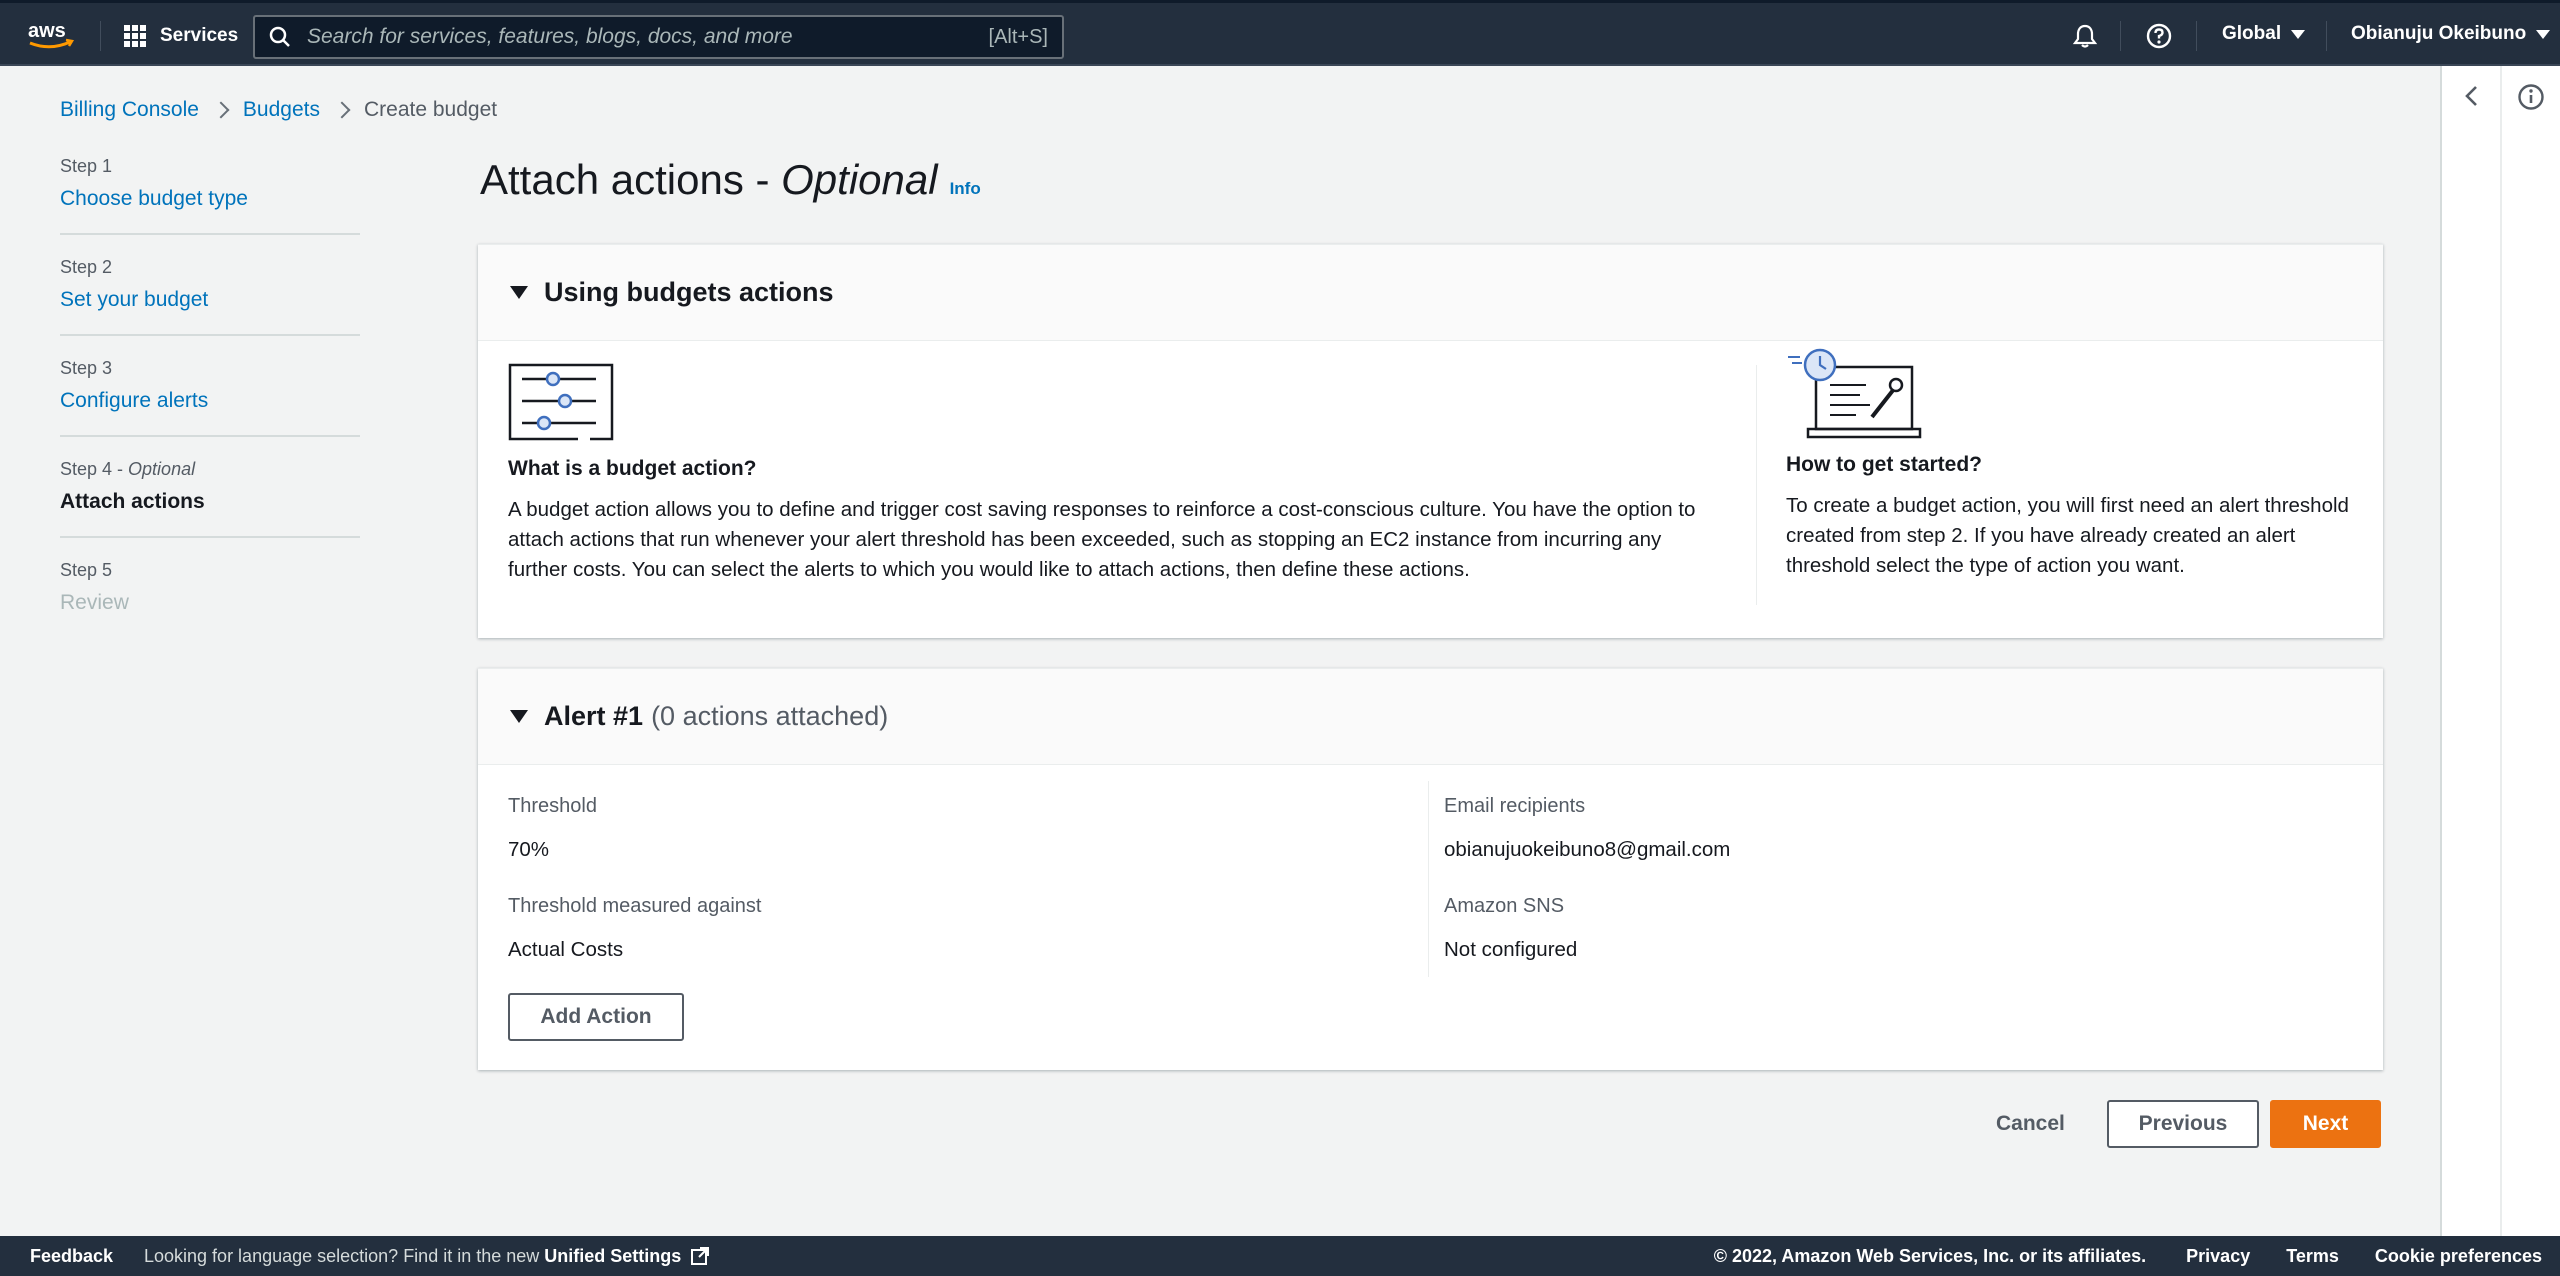 This screenshot has width=2560, height=1276. What do you see at coordinates (2085, 36) in the screenshot?
I see `notifications-bell-icon` at bounding box center [2085, 36].